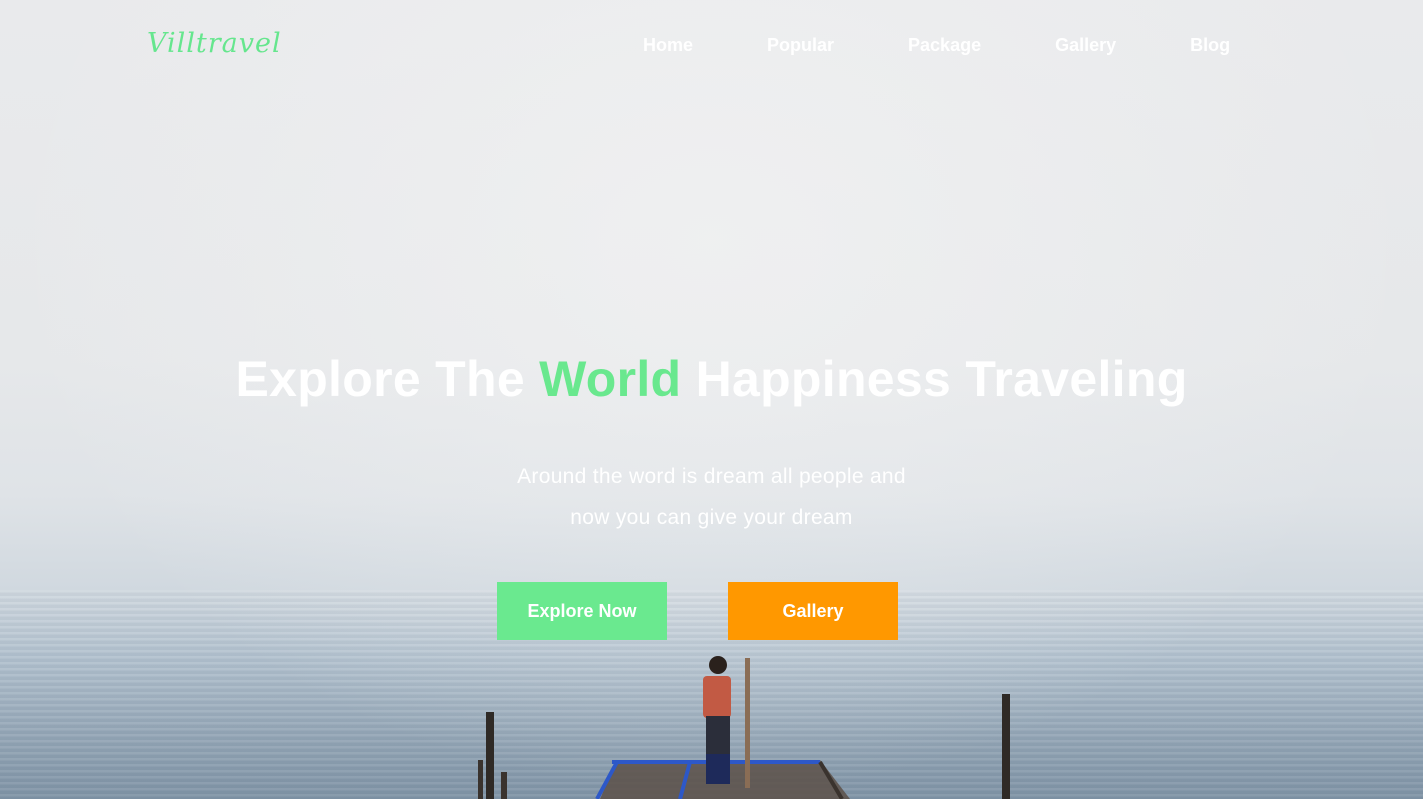  What do you see at coordinates (747, 723) in the screenshot?
I see `paddle` at bounding box center [747, 723].